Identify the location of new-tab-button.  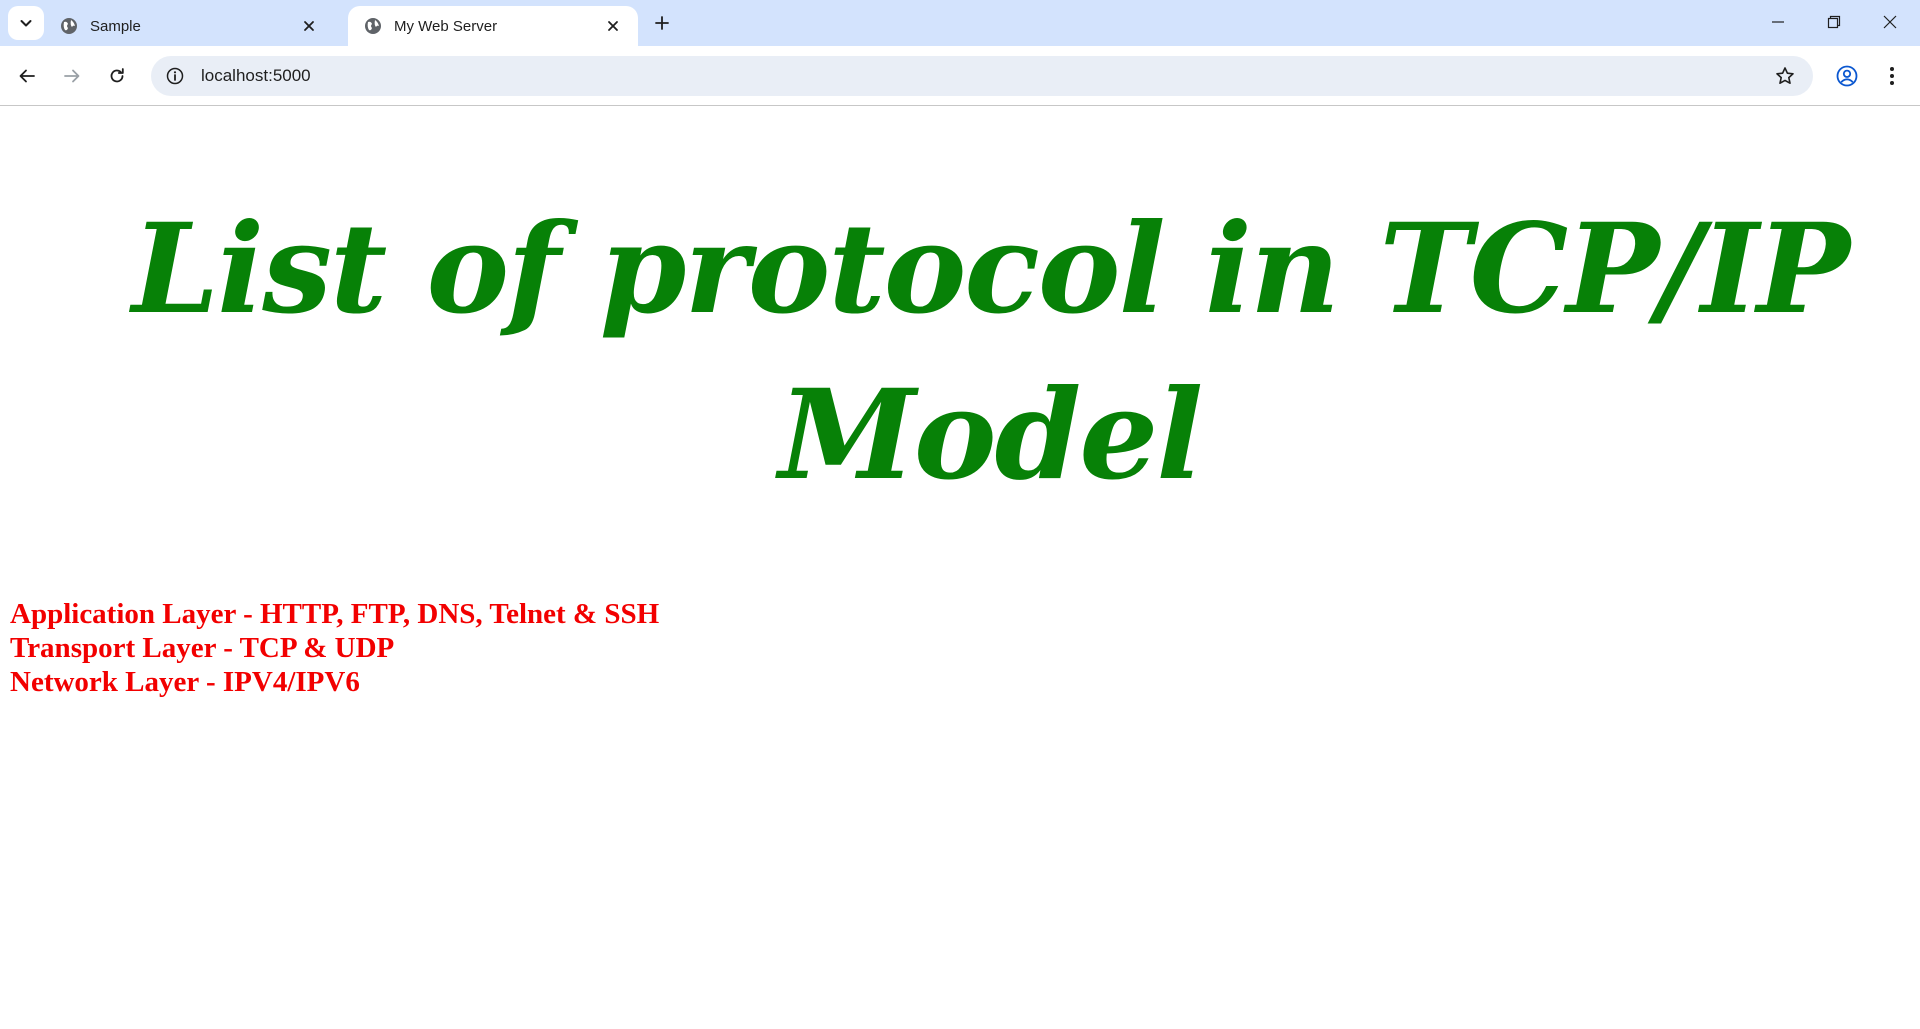
(662, 23).